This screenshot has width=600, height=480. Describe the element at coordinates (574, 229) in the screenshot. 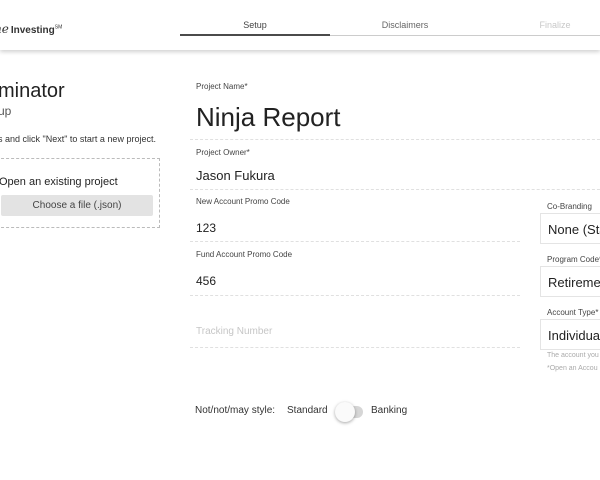

I see `co-branding-value: None (Sta` at that location.